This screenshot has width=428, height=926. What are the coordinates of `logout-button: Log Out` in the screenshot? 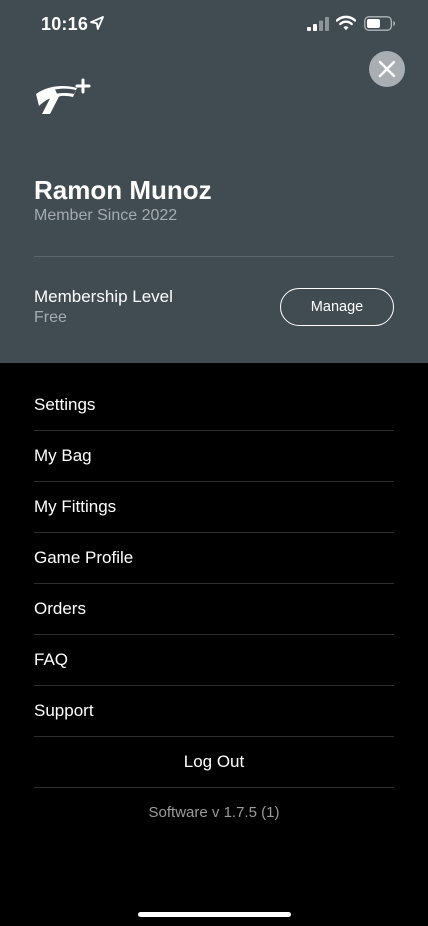 It's located at (214, 762).